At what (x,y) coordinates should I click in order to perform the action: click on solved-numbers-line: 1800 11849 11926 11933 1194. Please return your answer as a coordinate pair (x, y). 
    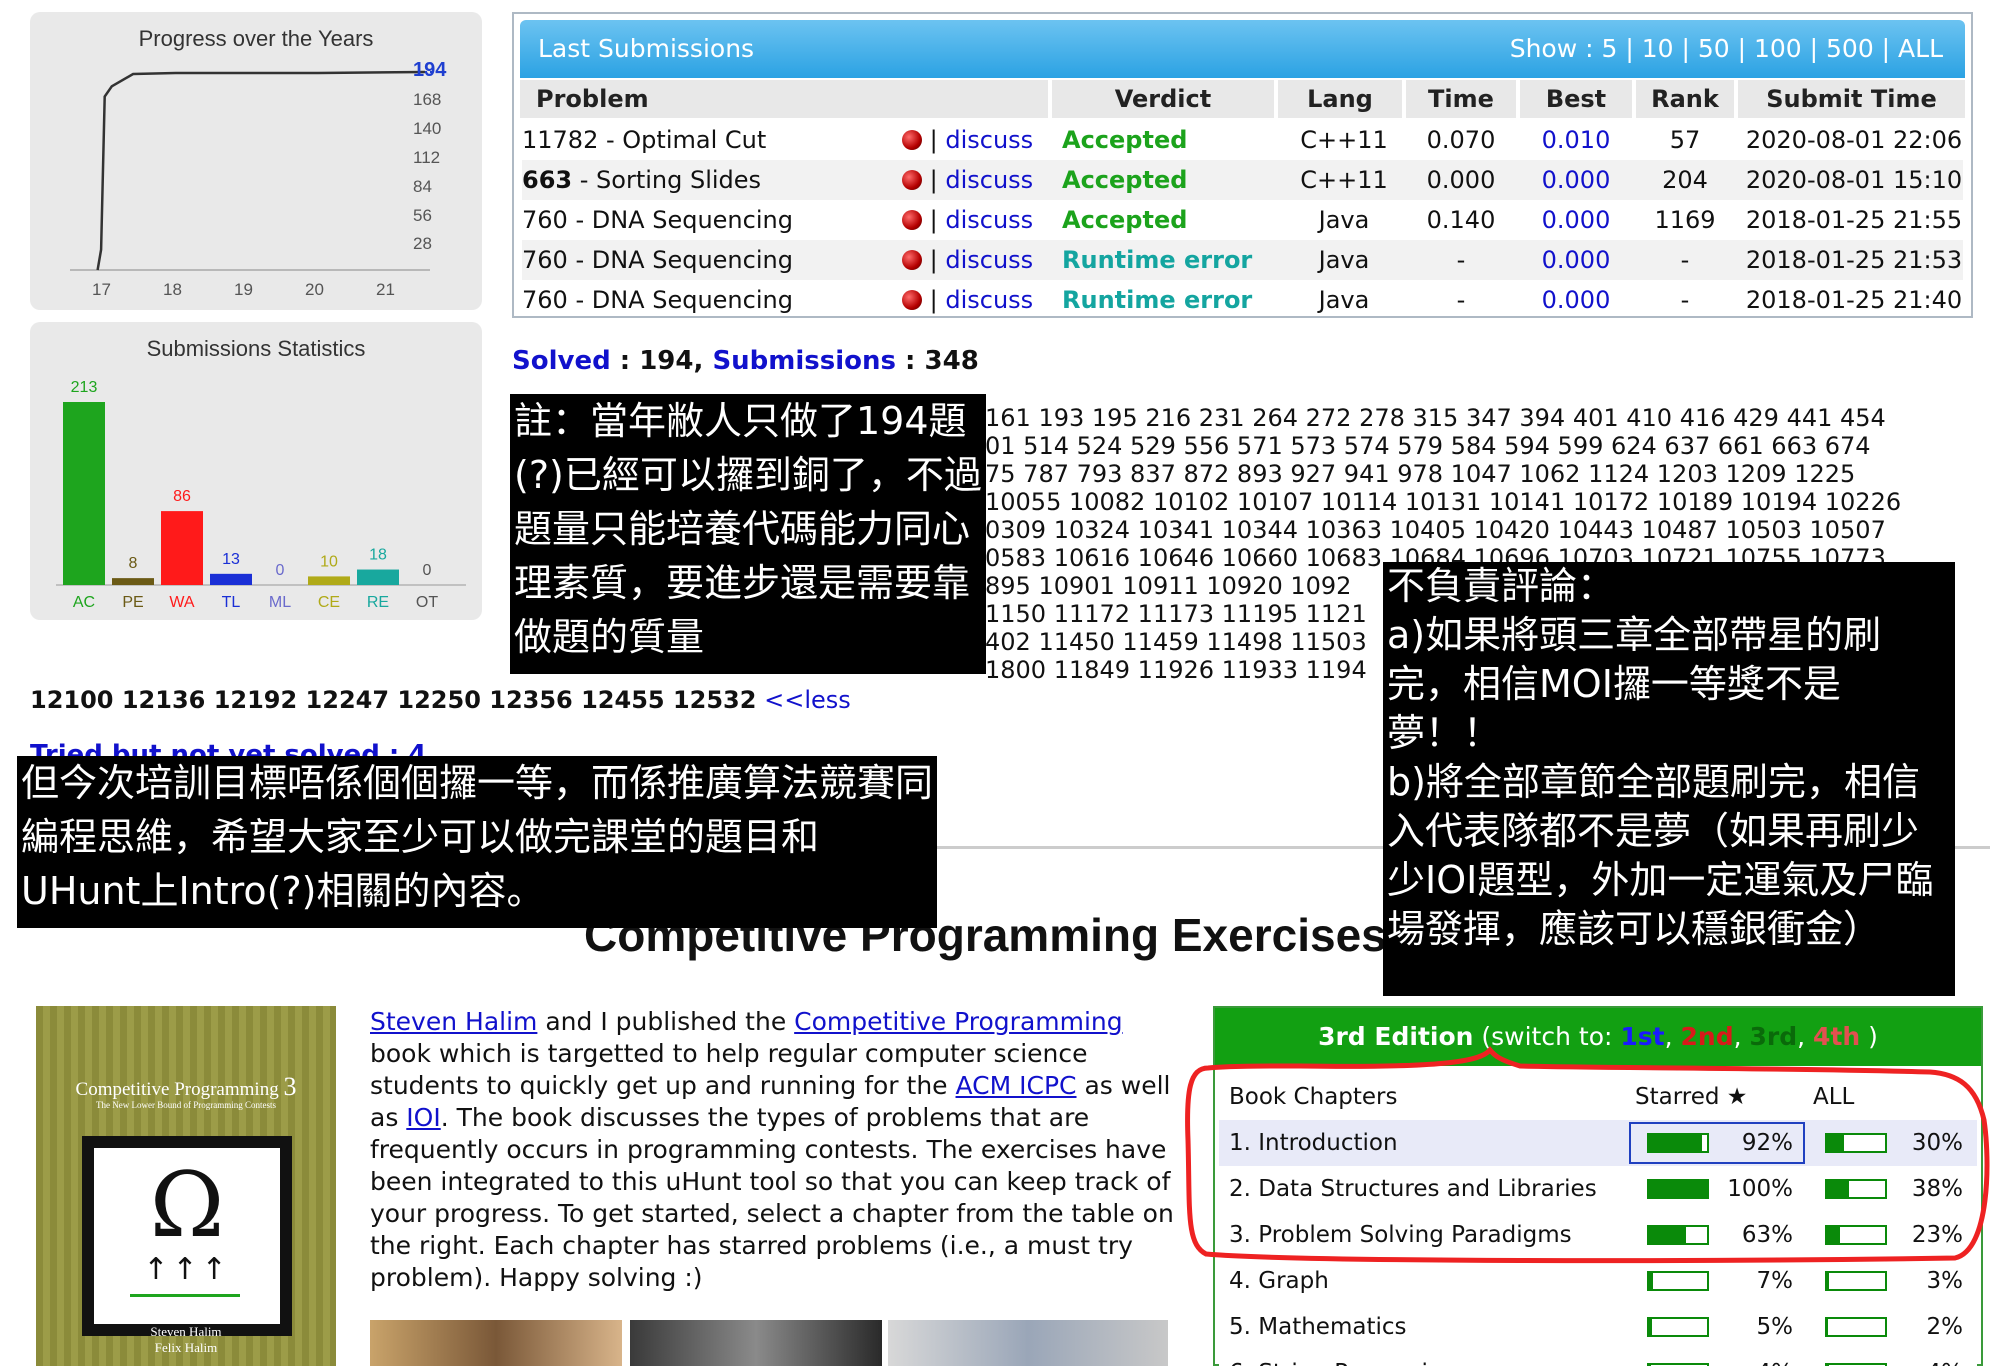
    Looking at the image, I should click on (1185, 670).